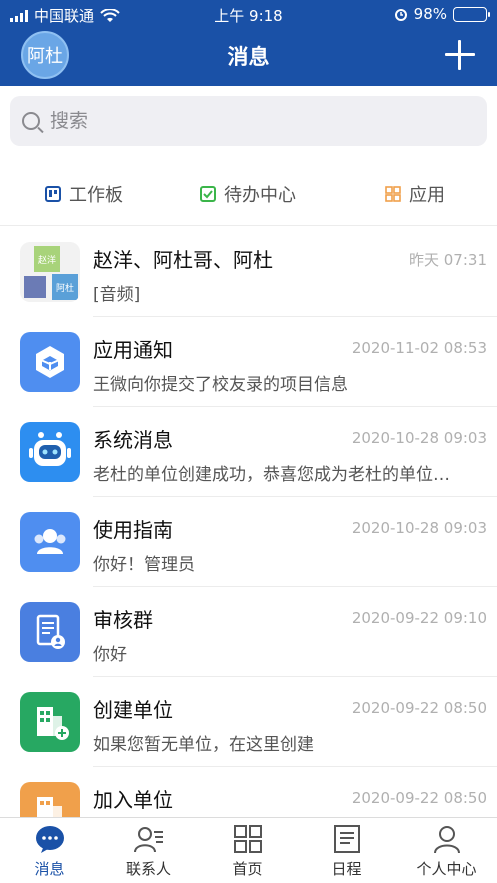 The width and height of the screenshot is (497, 883). I want to click on tab-apps-label: 应用, so click(427, 195).